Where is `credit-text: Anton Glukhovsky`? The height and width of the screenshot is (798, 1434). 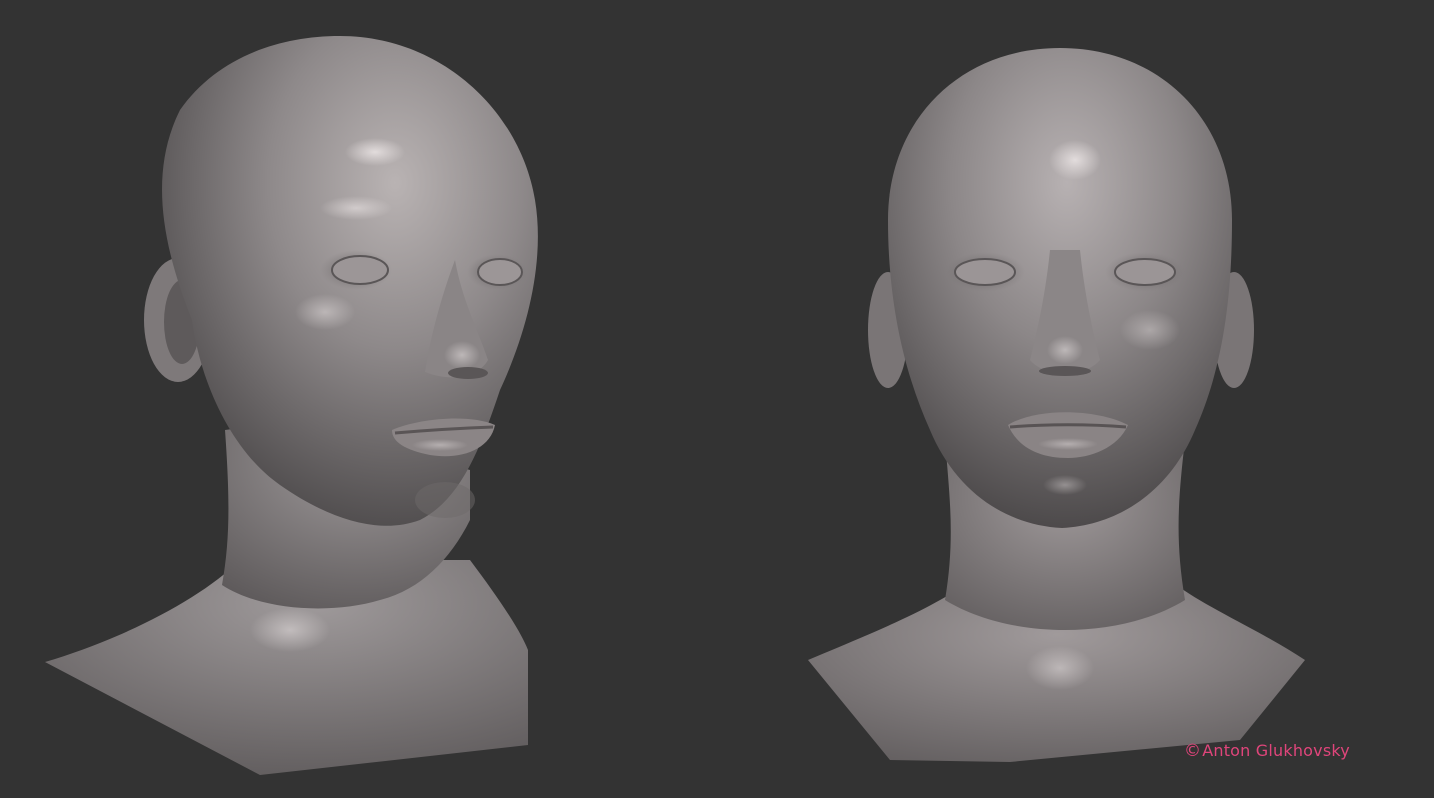 credit-text: Anton Glukhovsky is located at coordinates (1276, 750).